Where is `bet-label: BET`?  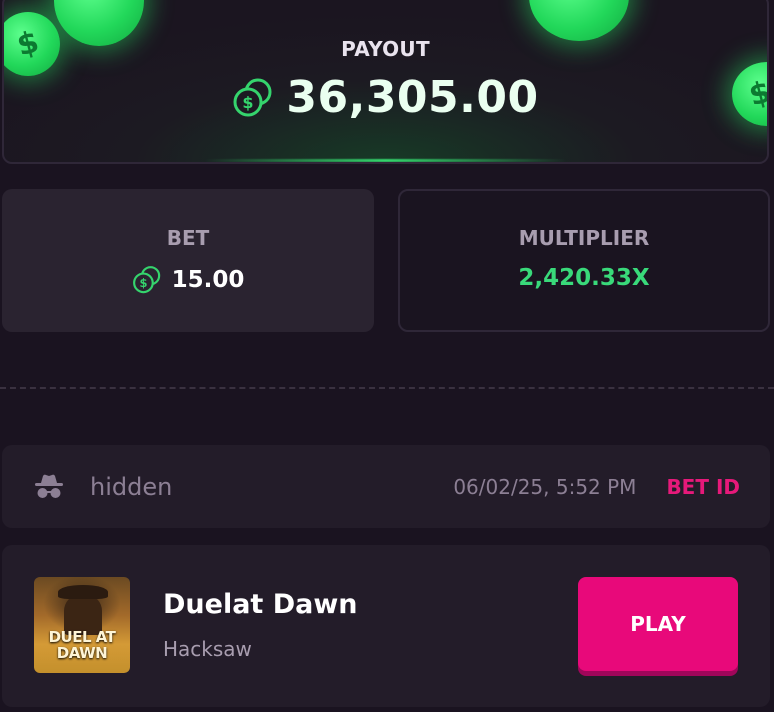
bet-label: BET is located at coordinates (188, 238).